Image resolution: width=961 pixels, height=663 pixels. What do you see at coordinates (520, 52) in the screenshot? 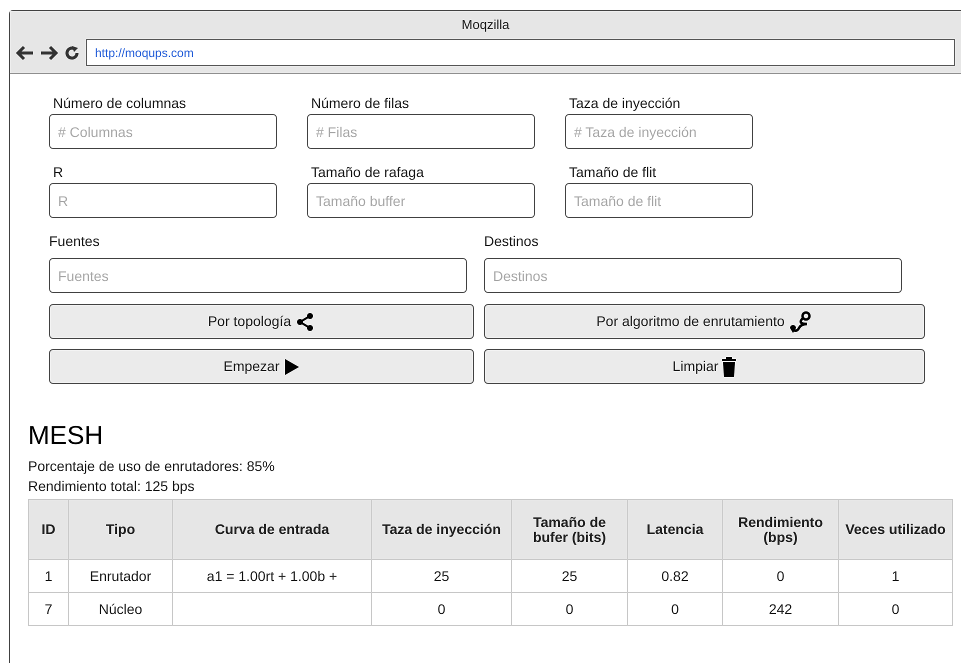
I see `address-bar: http://moqups.com` at bounding box center [520, 52].